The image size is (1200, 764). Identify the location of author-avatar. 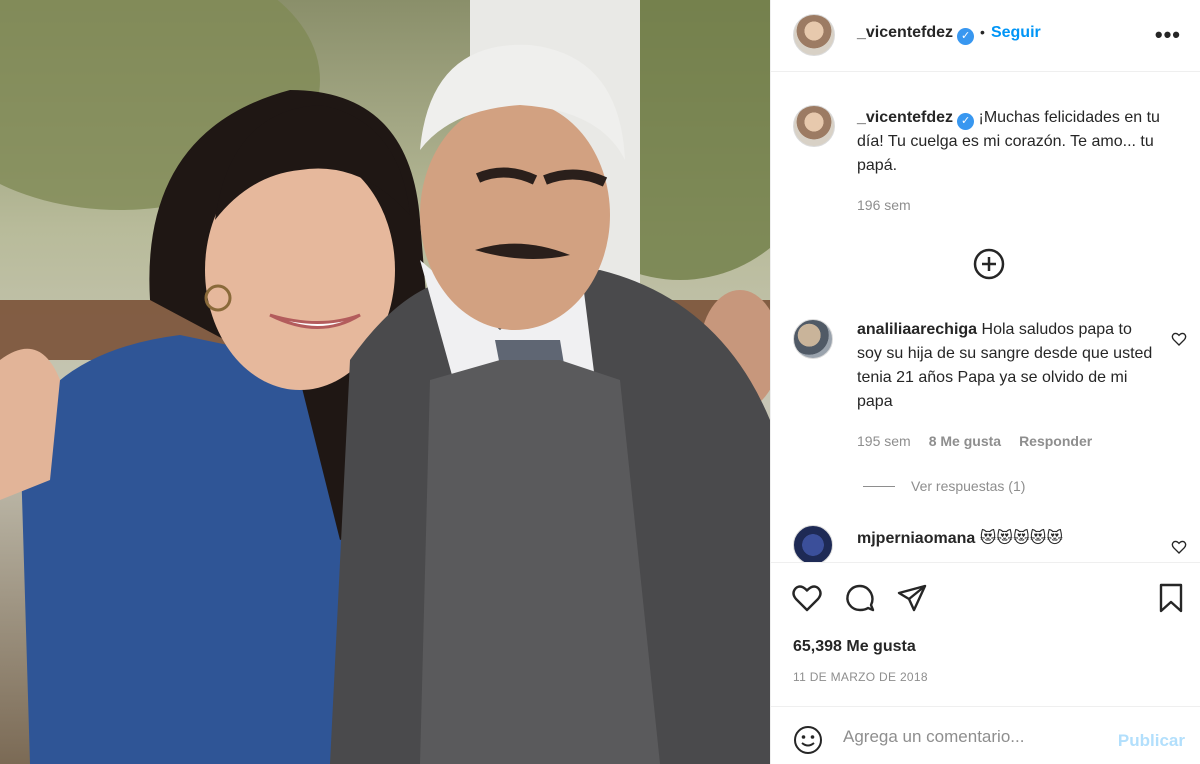
(814, 35).